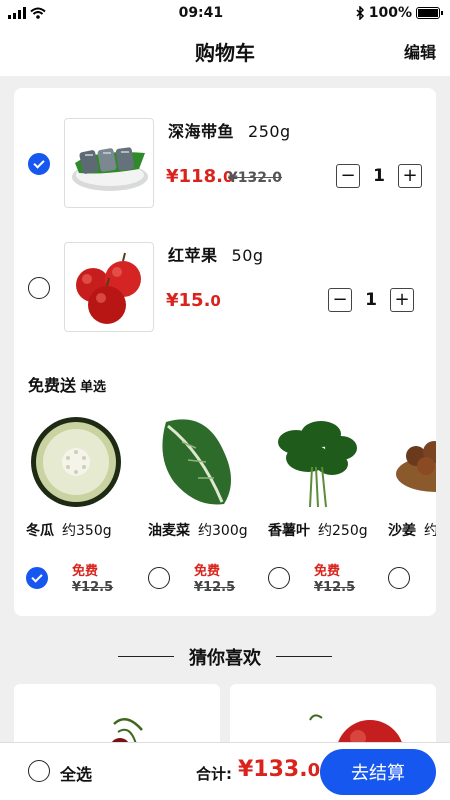 This screenshot has height=800, width=450. I want to click on nav-header: 购物车 编辑, so click(225, 51).